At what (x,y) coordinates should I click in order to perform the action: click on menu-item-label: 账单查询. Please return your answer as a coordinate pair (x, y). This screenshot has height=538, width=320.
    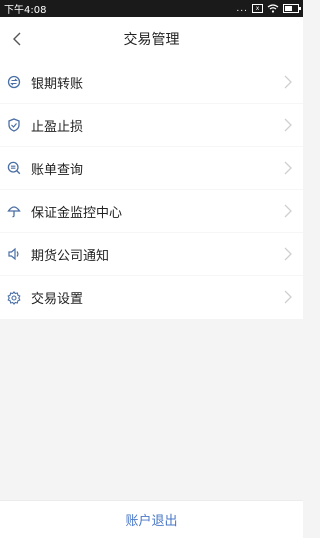
    Looking at the image, I should click on (57, 170).